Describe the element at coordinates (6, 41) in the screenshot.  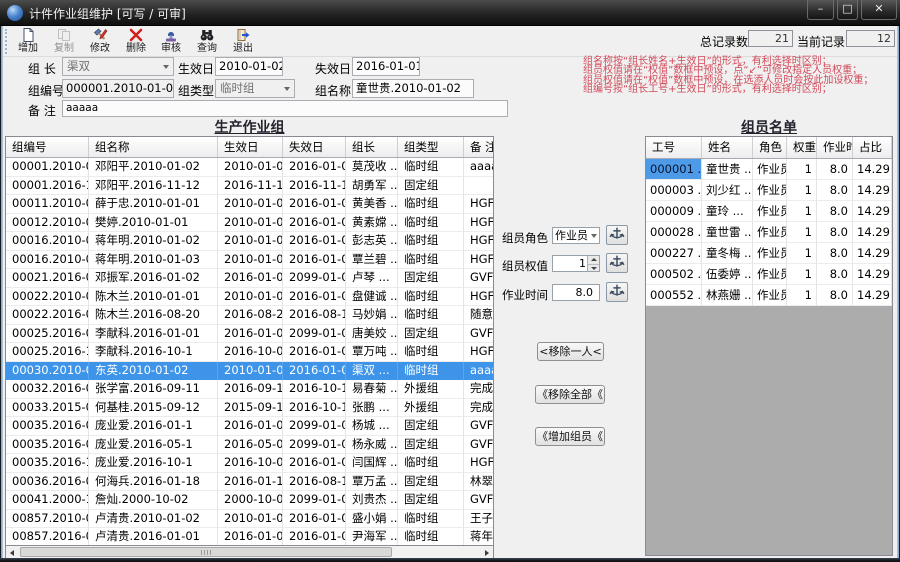
I see `toolbar-gripper` at that location.